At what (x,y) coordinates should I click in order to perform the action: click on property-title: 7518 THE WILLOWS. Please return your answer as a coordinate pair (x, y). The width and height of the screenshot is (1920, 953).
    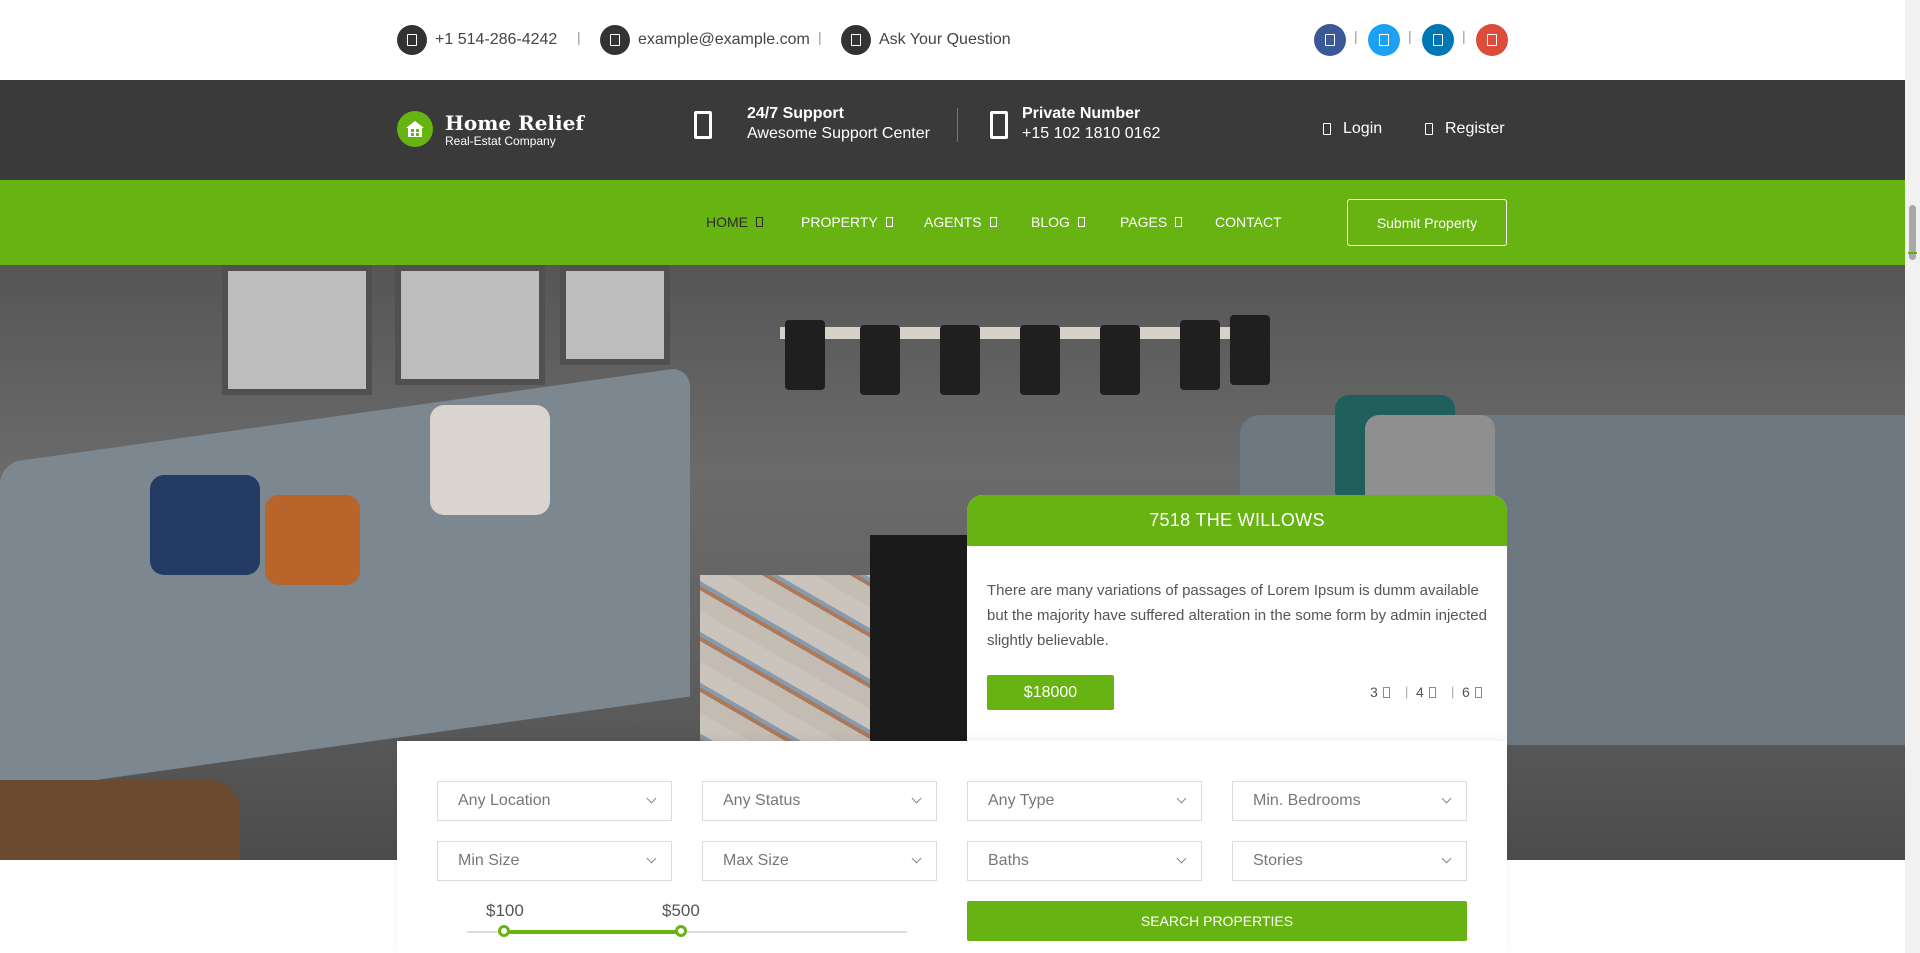
    Looking at the image, I should click on (1237, 520).